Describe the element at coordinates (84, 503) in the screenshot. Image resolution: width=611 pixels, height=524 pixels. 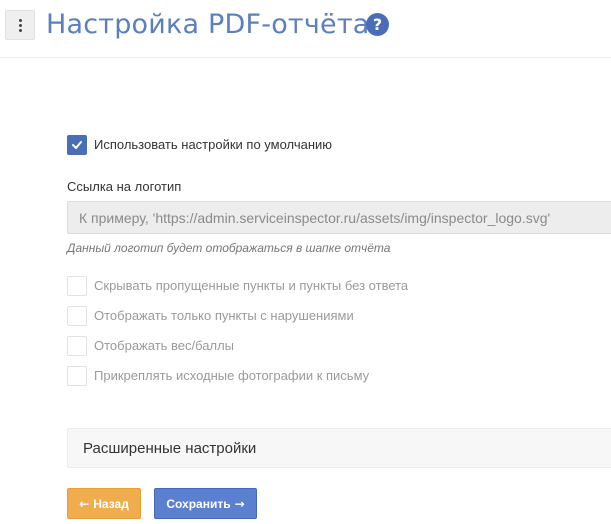
I see `arrow-left-icon: ←` at that location.